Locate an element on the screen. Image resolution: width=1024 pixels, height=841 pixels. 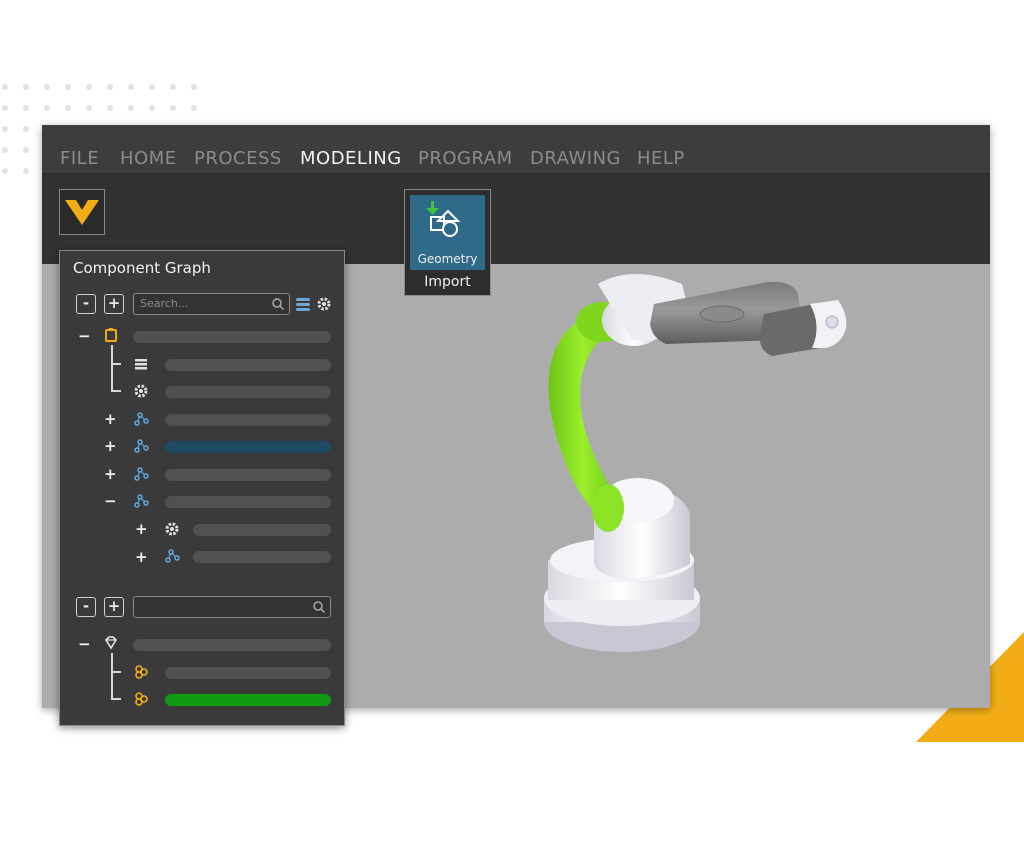
visual-components-logo-icon is located at coordinates (82, 212).